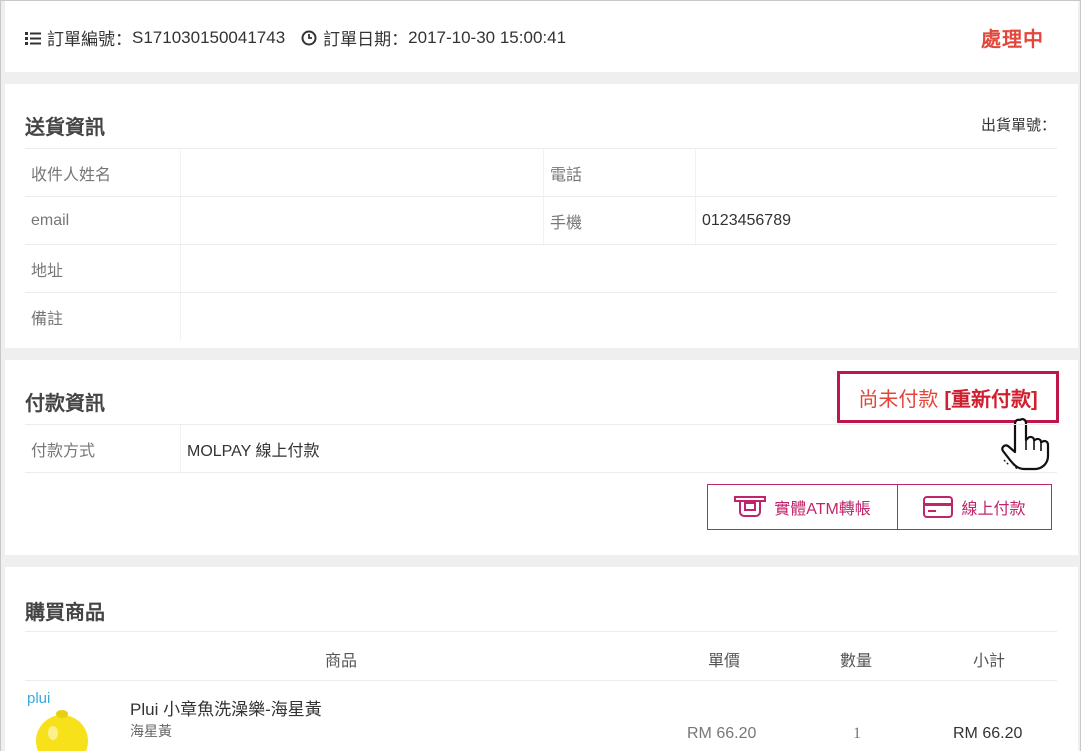  I want to click on col-quantity: 數量, so click(856, 661).